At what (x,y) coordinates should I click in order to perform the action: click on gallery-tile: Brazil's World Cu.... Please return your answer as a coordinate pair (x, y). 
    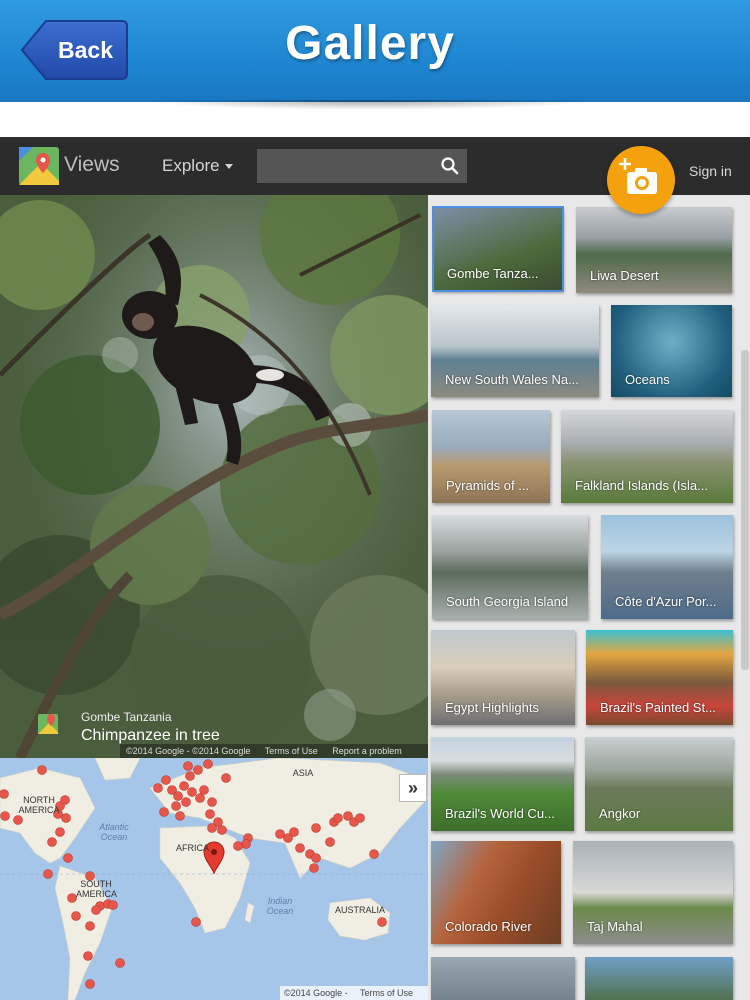
    Looking at the image, I should click on (502, 784).